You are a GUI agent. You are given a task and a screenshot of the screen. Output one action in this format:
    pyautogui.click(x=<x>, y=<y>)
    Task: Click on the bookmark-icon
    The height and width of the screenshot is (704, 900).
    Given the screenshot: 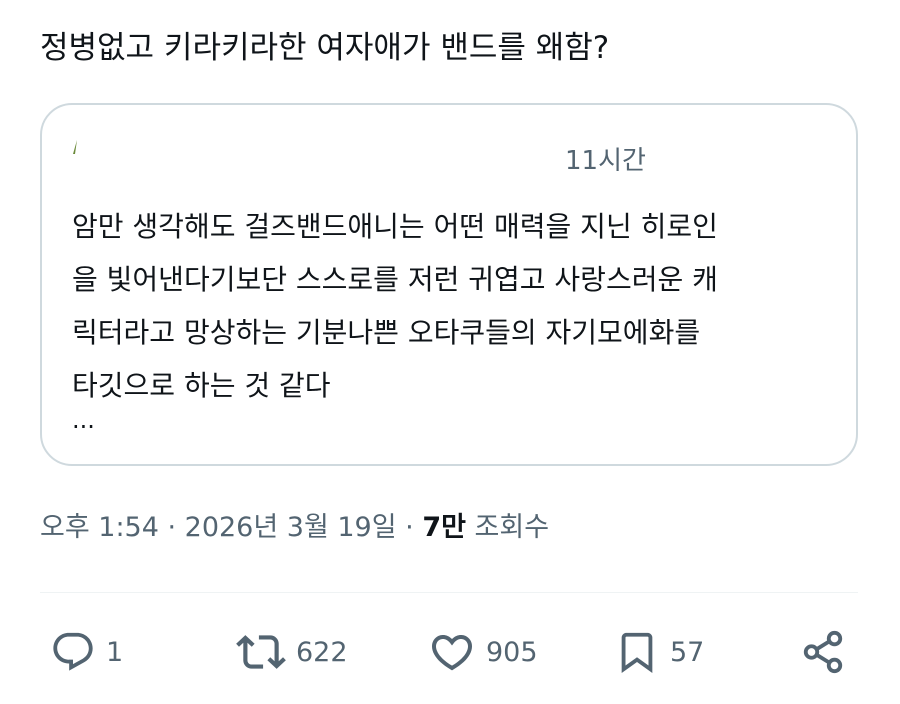 What is the action you would take?
    pyautogui.click(x=637, y=652)
    